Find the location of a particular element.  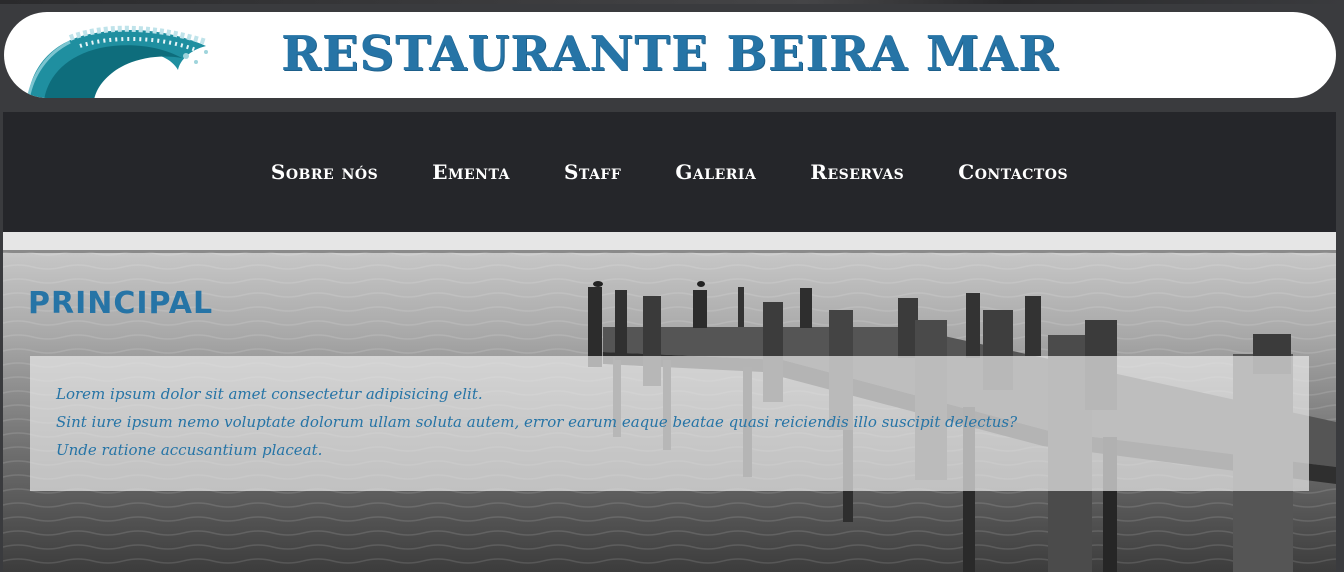

nav-item-ementa: Ementa is located at coordinates (471, 172).